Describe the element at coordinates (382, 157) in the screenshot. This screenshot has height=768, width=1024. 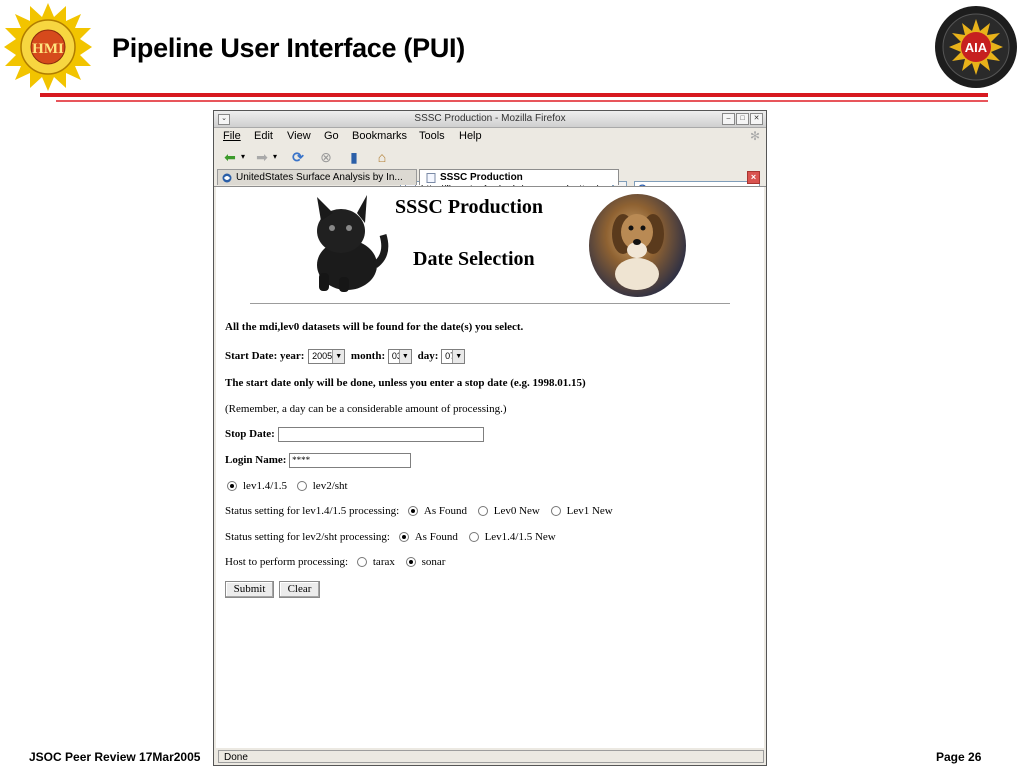
I see `home-icon: ⌂` at that location.